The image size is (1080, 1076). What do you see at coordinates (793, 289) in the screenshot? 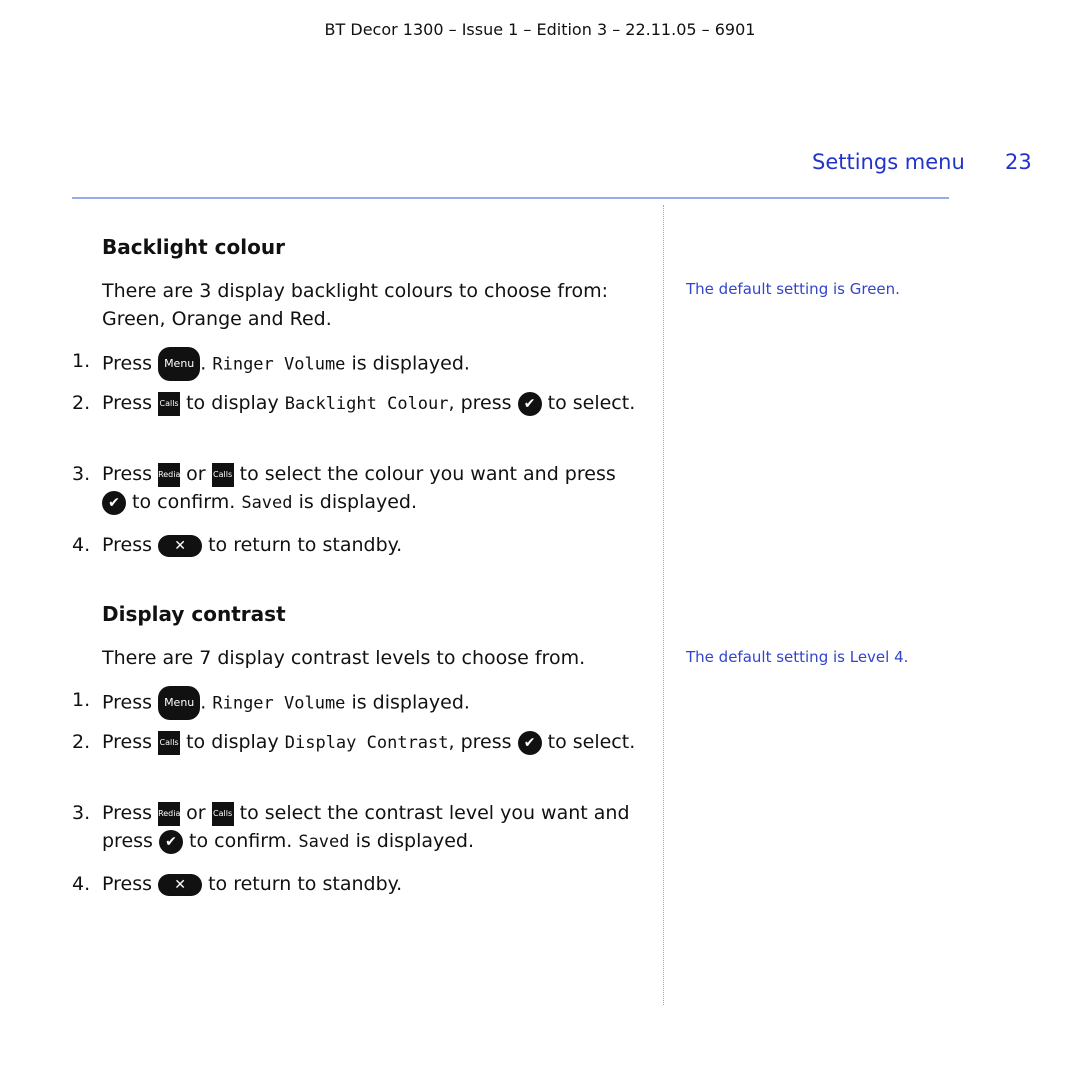
I see `backlight-default-note: The default setting is Green.` at bounding box center [793, 289].